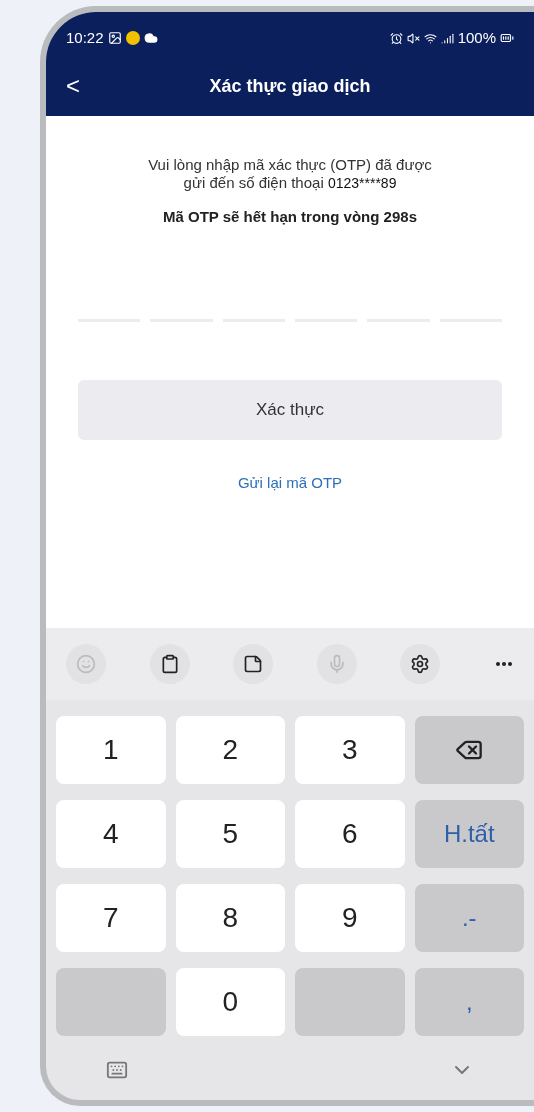  I want to click on back-button: <, so click(73, 86).